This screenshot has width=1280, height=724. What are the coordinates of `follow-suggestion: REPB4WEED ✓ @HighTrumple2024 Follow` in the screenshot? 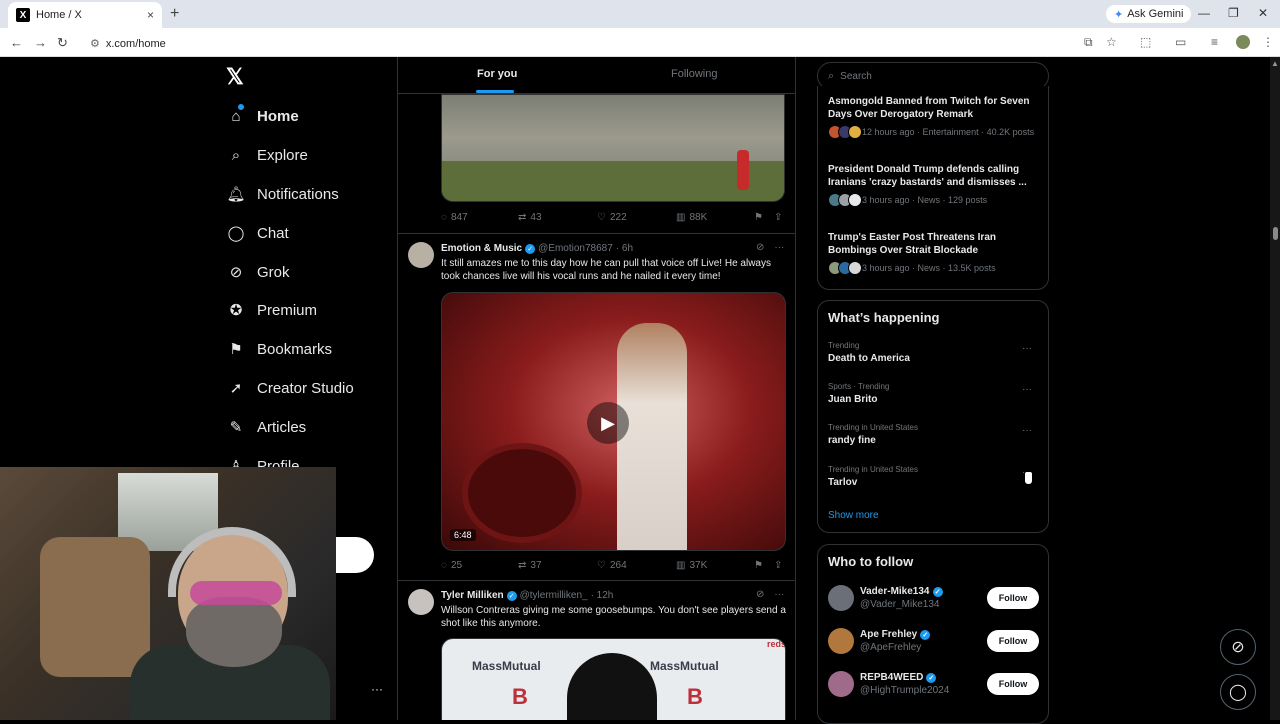 It's located at (934, 689).